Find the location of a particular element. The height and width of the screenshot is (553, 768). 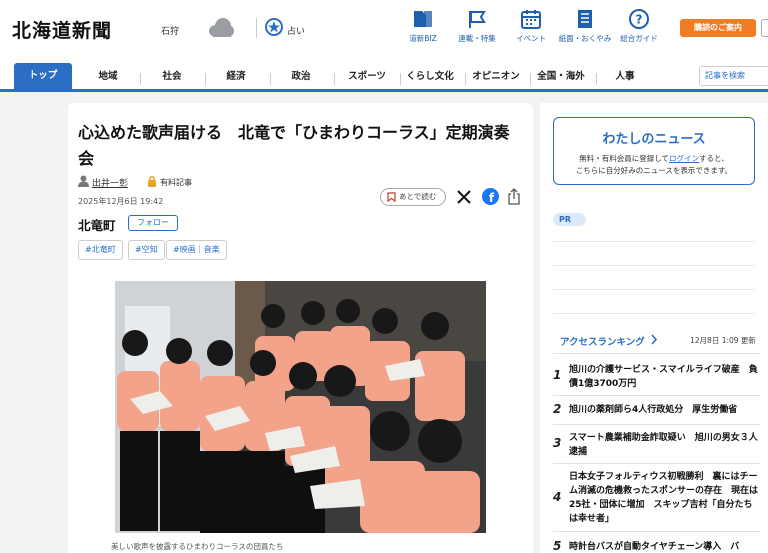

fortune-icon is located at coordinates (274, 27).